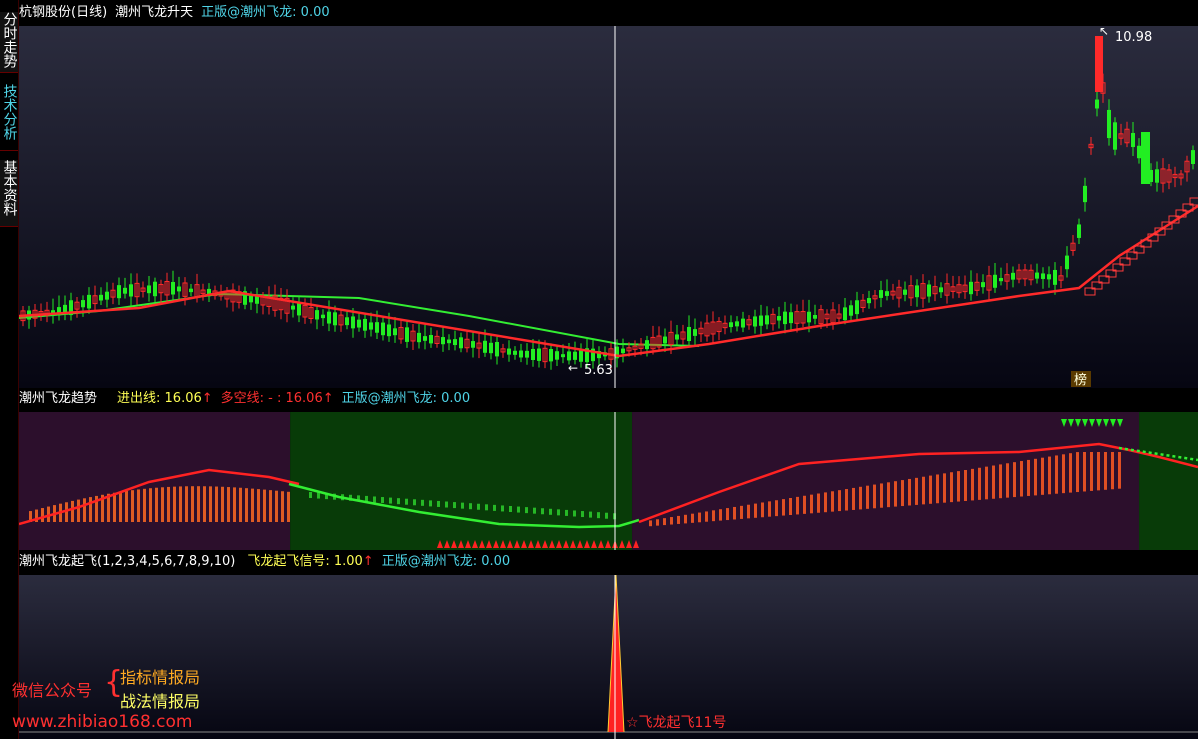 This screenshot has width=1198, height=739. I want to click on high-arrow: ↖, so click(1104, 32).